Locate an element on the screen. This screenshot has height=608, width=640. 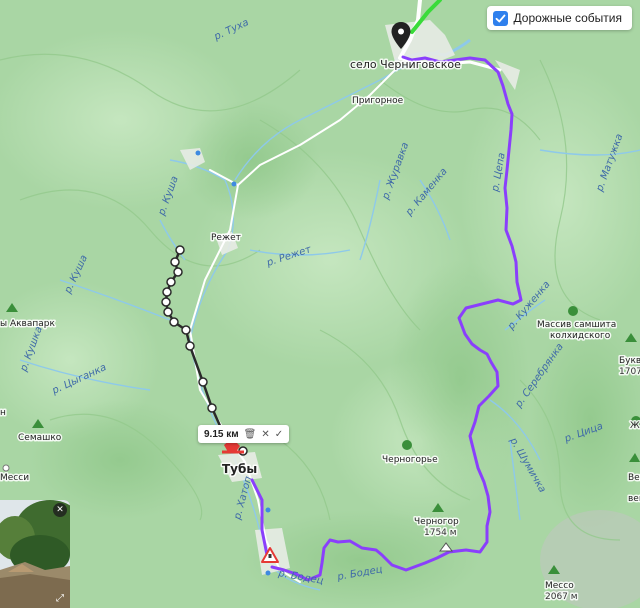
checkmark-icon is located at coordinates (500, 18).